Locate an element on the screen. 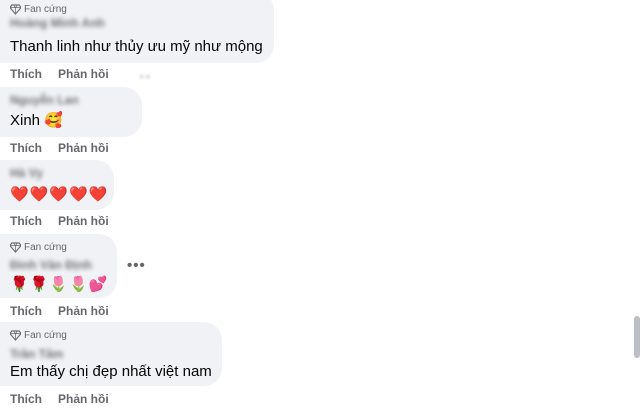  comment-bubble: Nguyễn Lan Xinh 🥰 is located at coordinates (71, 112).